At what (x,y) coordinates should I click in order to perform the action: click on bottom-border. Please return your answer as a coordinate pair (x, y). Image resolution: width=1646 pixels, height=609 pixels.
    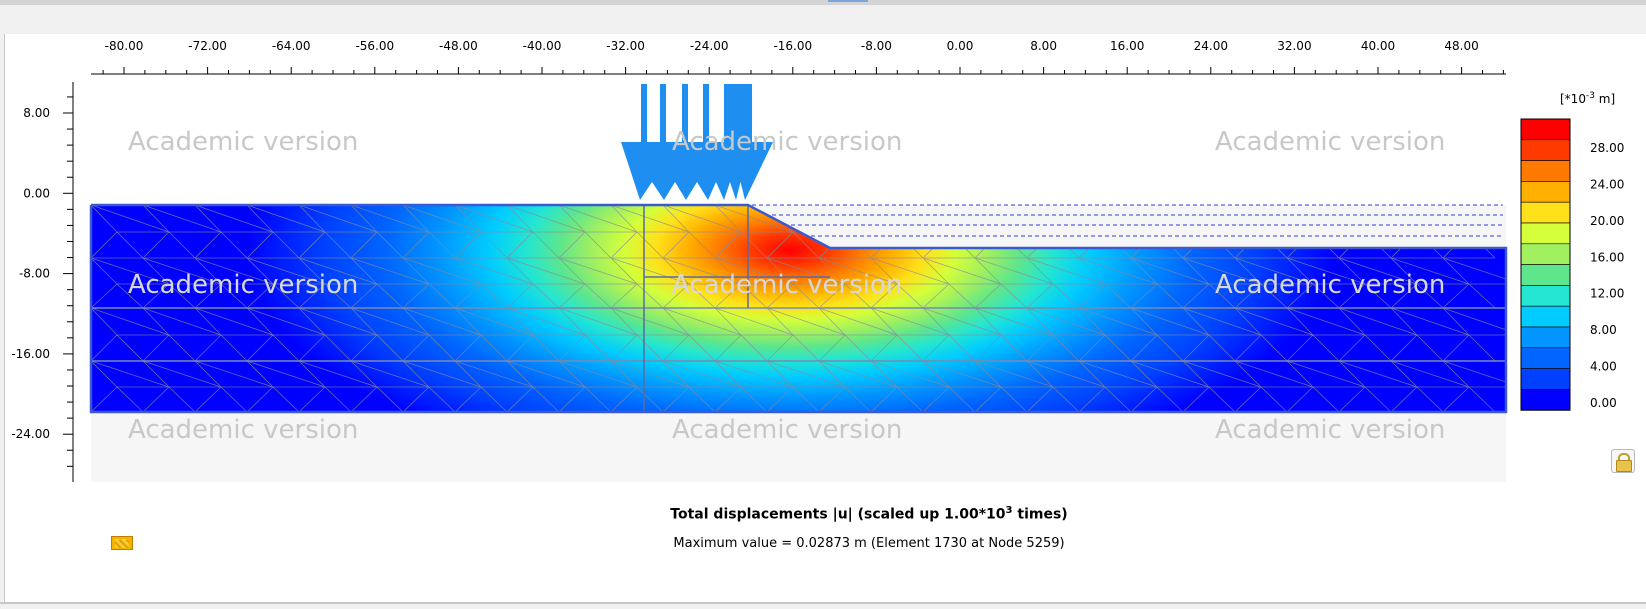
    Looking at the image, I should click on (823, 603).